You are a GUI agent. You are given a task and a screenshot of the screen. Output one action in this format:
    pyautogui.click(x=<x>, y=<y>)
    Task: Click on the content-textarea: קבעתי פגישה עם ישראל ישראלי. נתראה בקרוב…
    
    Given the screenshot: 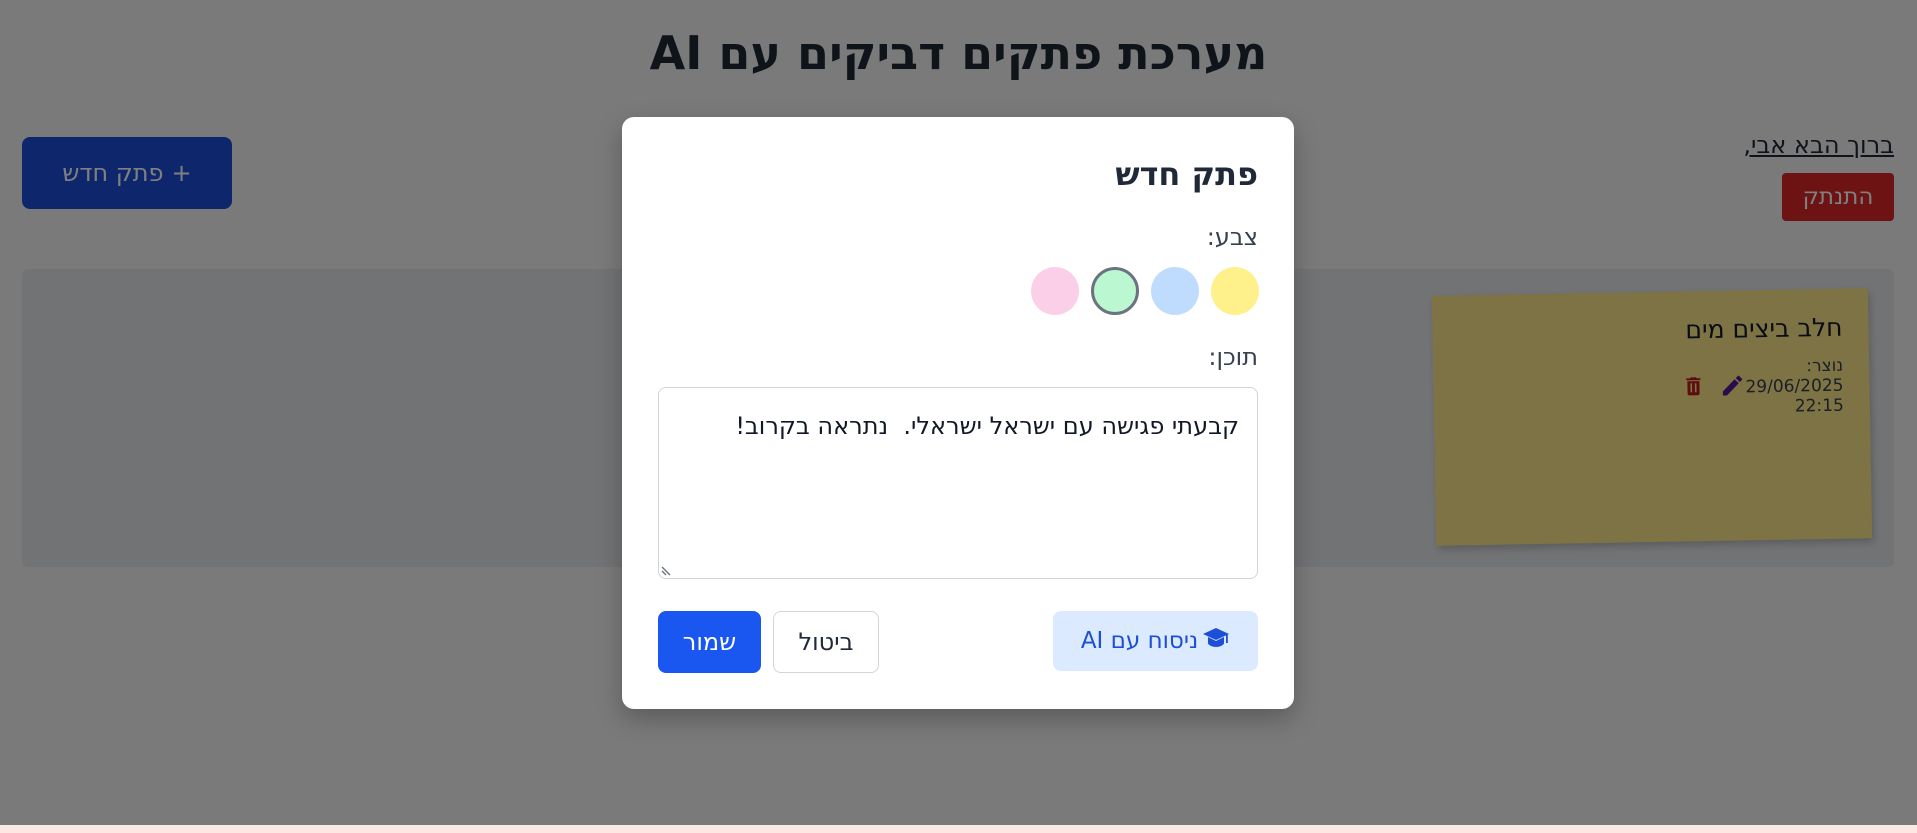 What is the action you would take?
    pyautogui.click(x=958, y=483)
    